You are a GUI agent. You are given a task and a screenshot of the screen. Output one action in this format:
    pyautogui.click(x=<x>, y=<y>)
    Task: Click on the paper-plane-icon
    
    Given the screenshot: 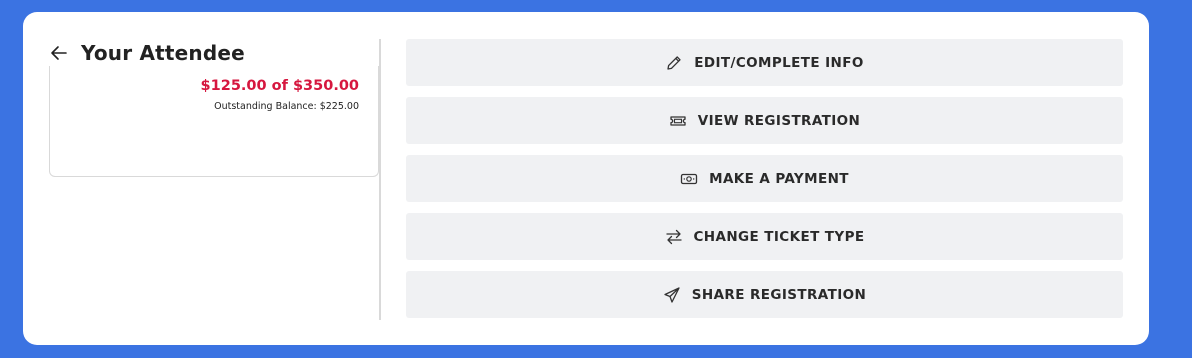 What is the action you would take?
    pyautogui.click(x=672, y=295)
    